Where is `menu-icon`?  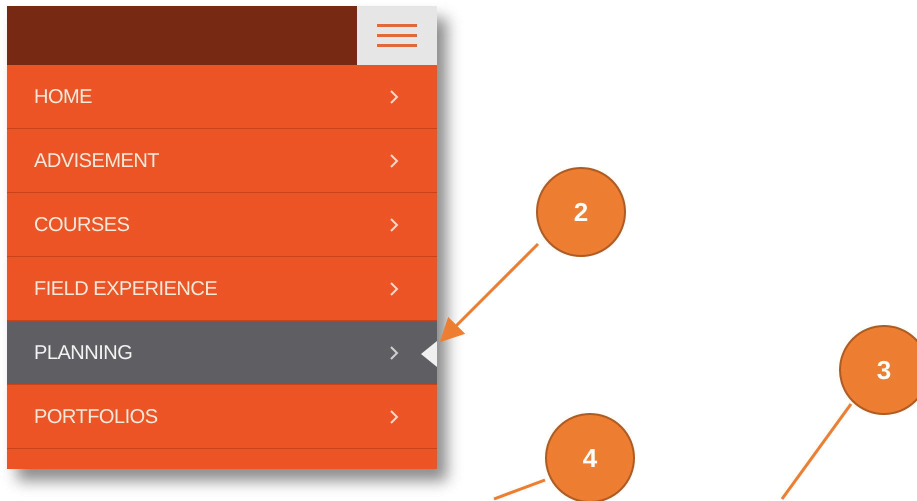
menu-icon is located at coordinates (397, 35).